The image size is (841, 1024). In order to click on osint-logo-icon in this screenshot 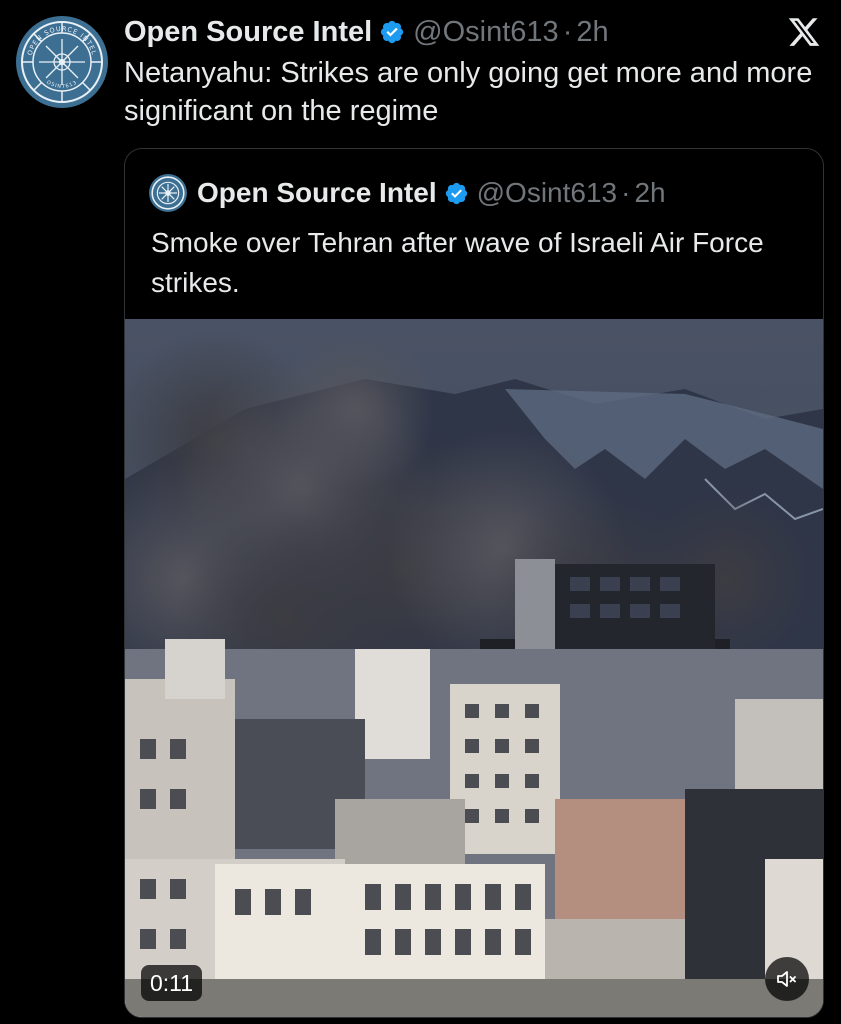, I will do `click(168, 193)`.